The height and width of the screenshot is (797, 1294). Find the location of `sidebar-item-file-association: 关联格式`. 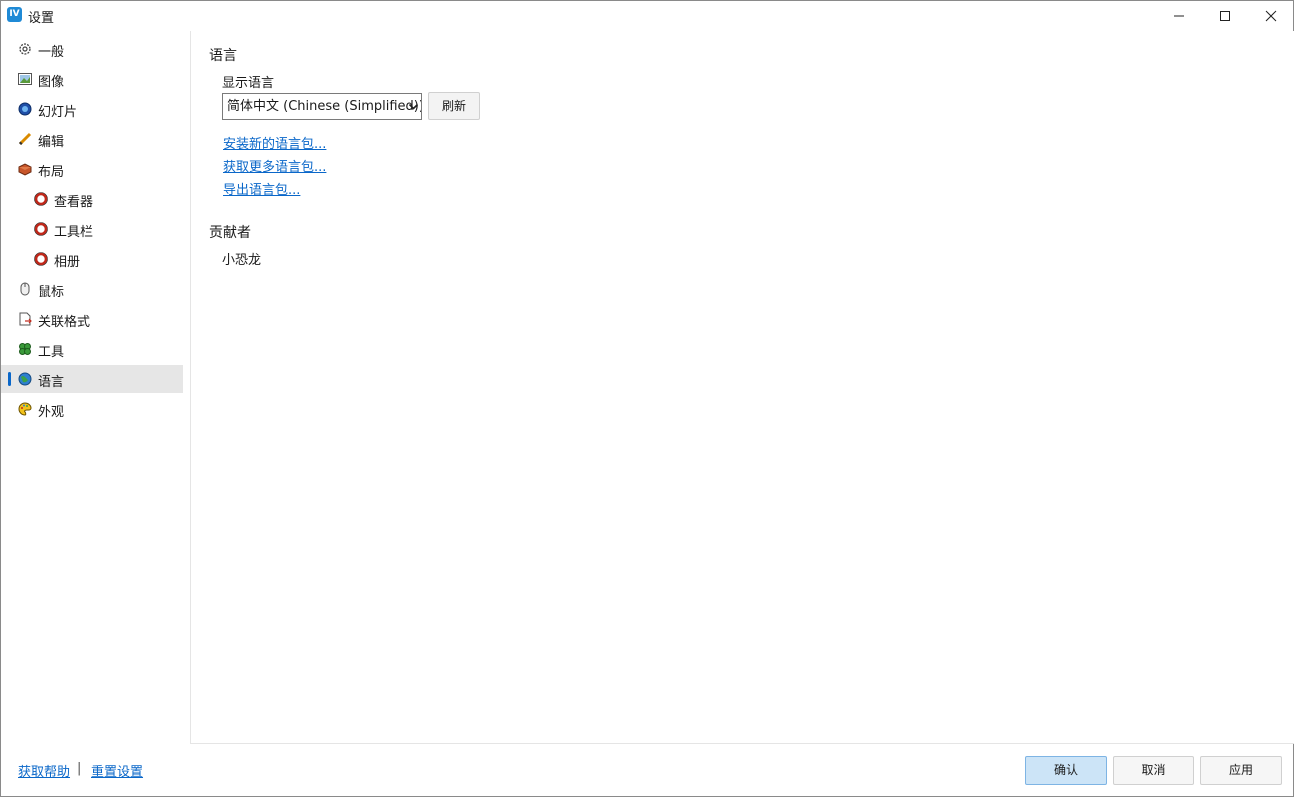

sidebar-item-file-association: 关联格式 is located at coordinates (92, 319).